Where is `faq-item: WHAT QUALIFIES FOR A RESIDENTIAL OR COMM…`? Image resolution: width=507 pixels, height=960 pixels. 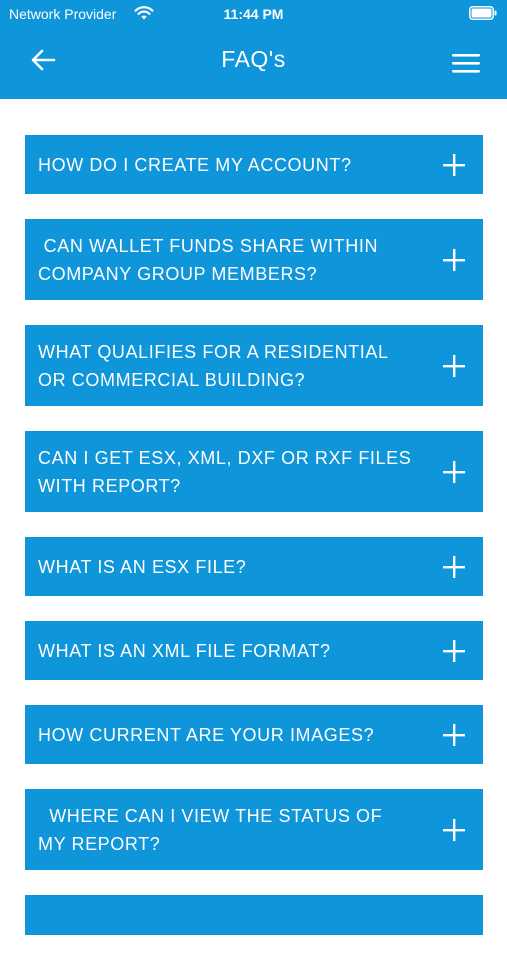 faq-item: WHAT QUALIFIES FOR A RESIDENTIAL OR COMM… is located at coordinates (254, 365).